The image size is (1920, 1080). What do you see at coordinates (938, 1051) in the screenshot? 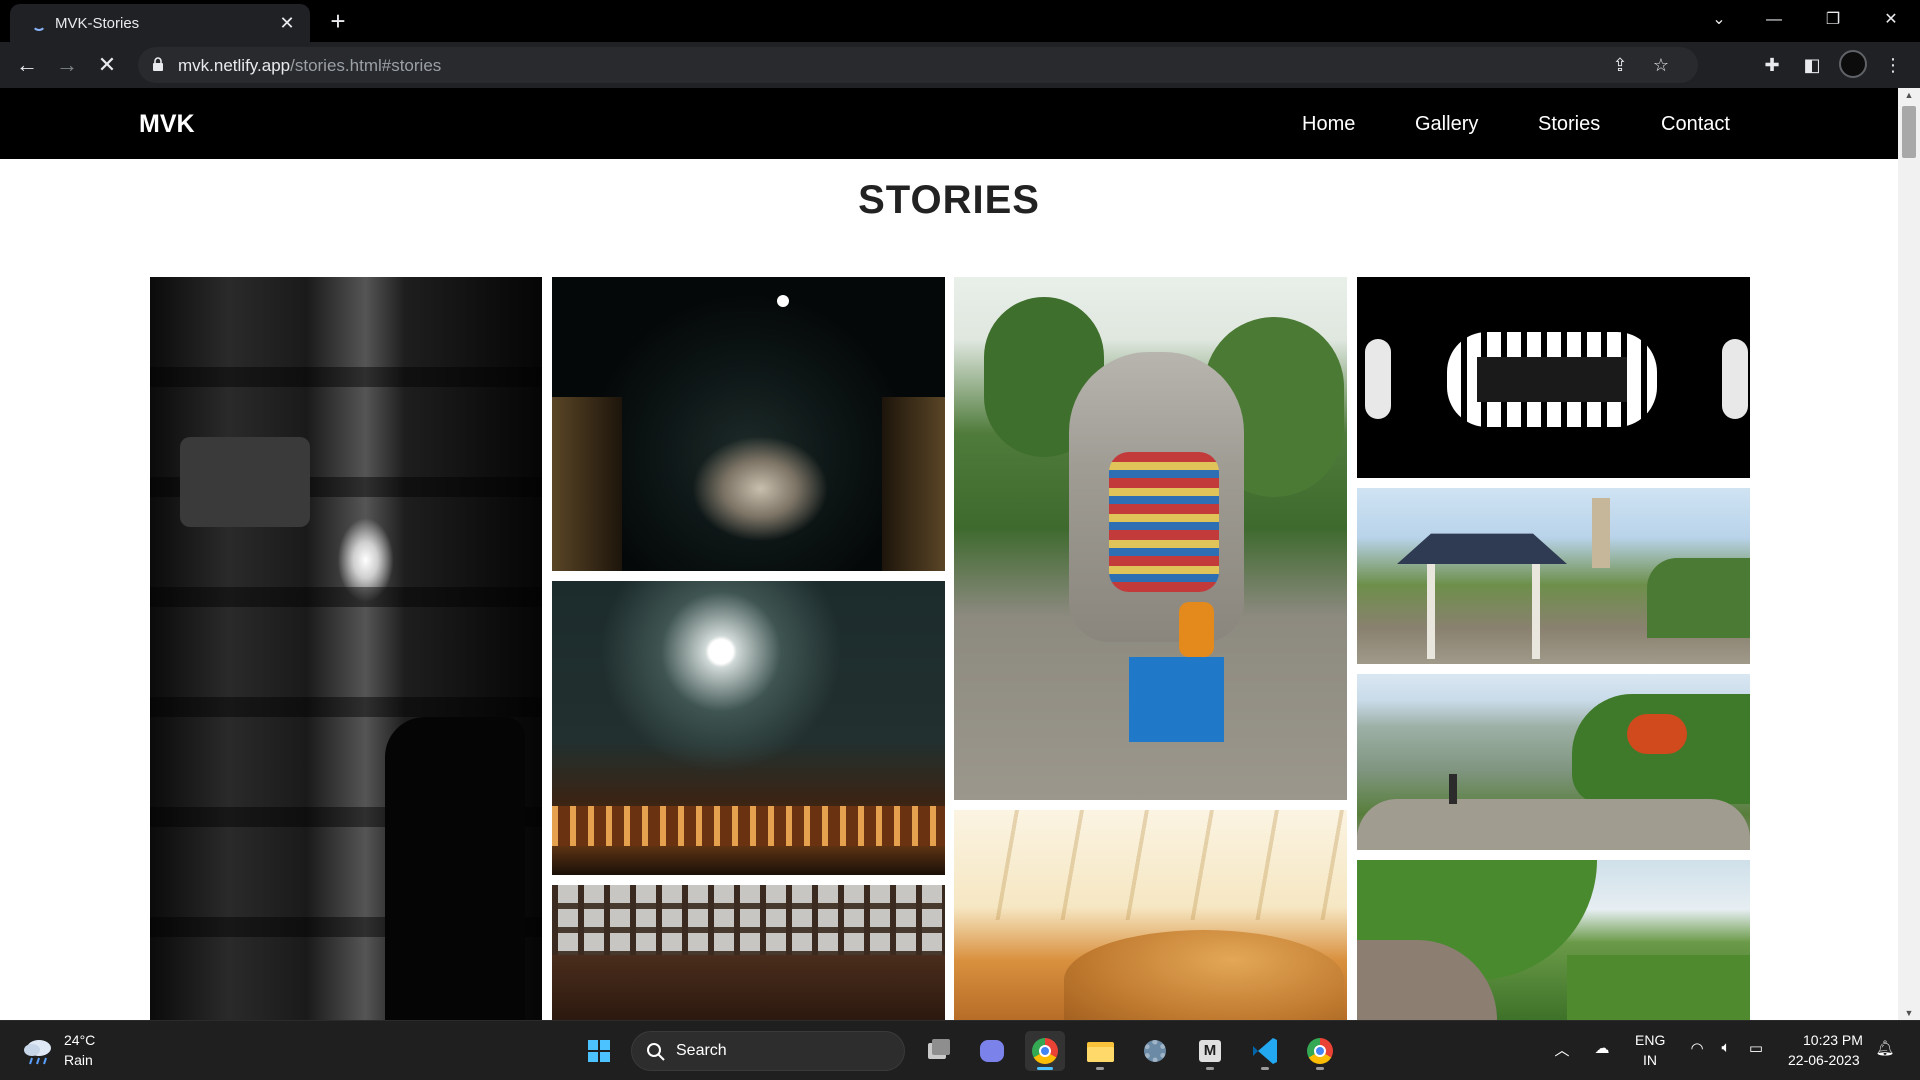
I see `task-view-button` at bounding box center [938, 1051].